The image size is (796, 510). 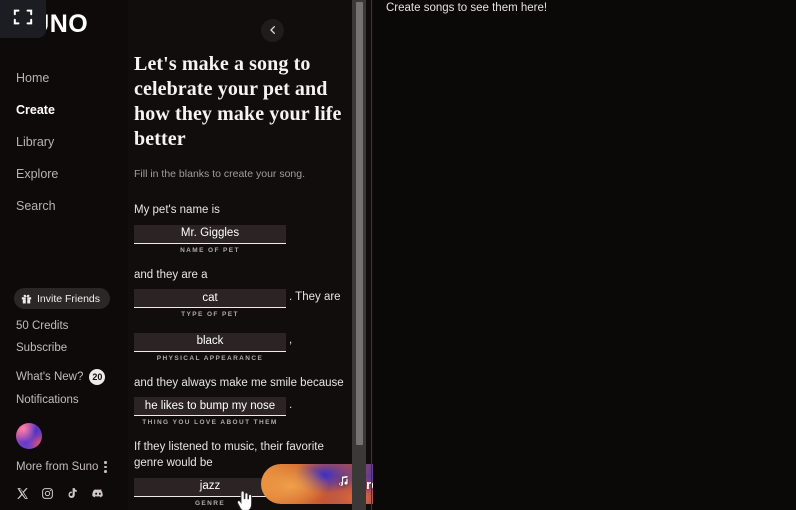 I want to click on tiktok-icon, so click(x=72, y=493).